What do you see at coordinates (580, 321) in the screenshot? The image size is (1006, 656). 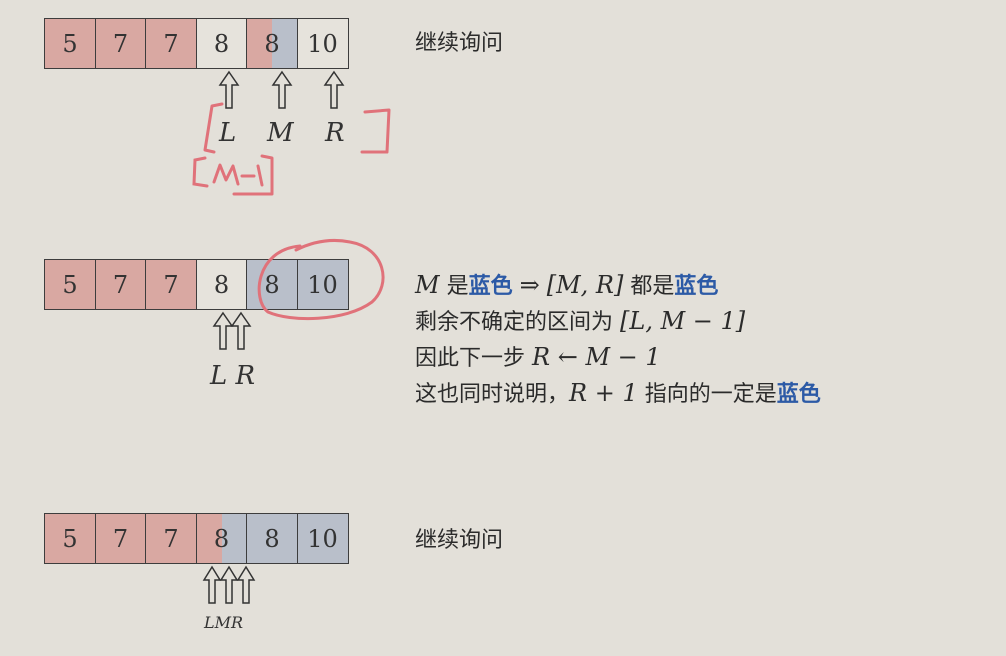 I see `explanation-line-2: 剩余不确定的区间为 [L, M − 1]` at bounding box center [580, 321].